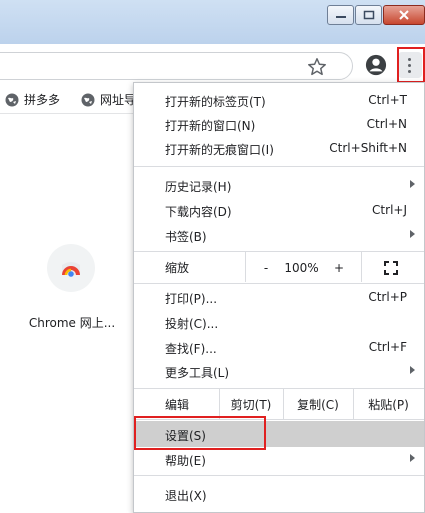 The image size is (425, 513). Describe the element at coordinates (279, 494) in the screenshot. I see `menu-item-exit: 退出(X)` at that location.